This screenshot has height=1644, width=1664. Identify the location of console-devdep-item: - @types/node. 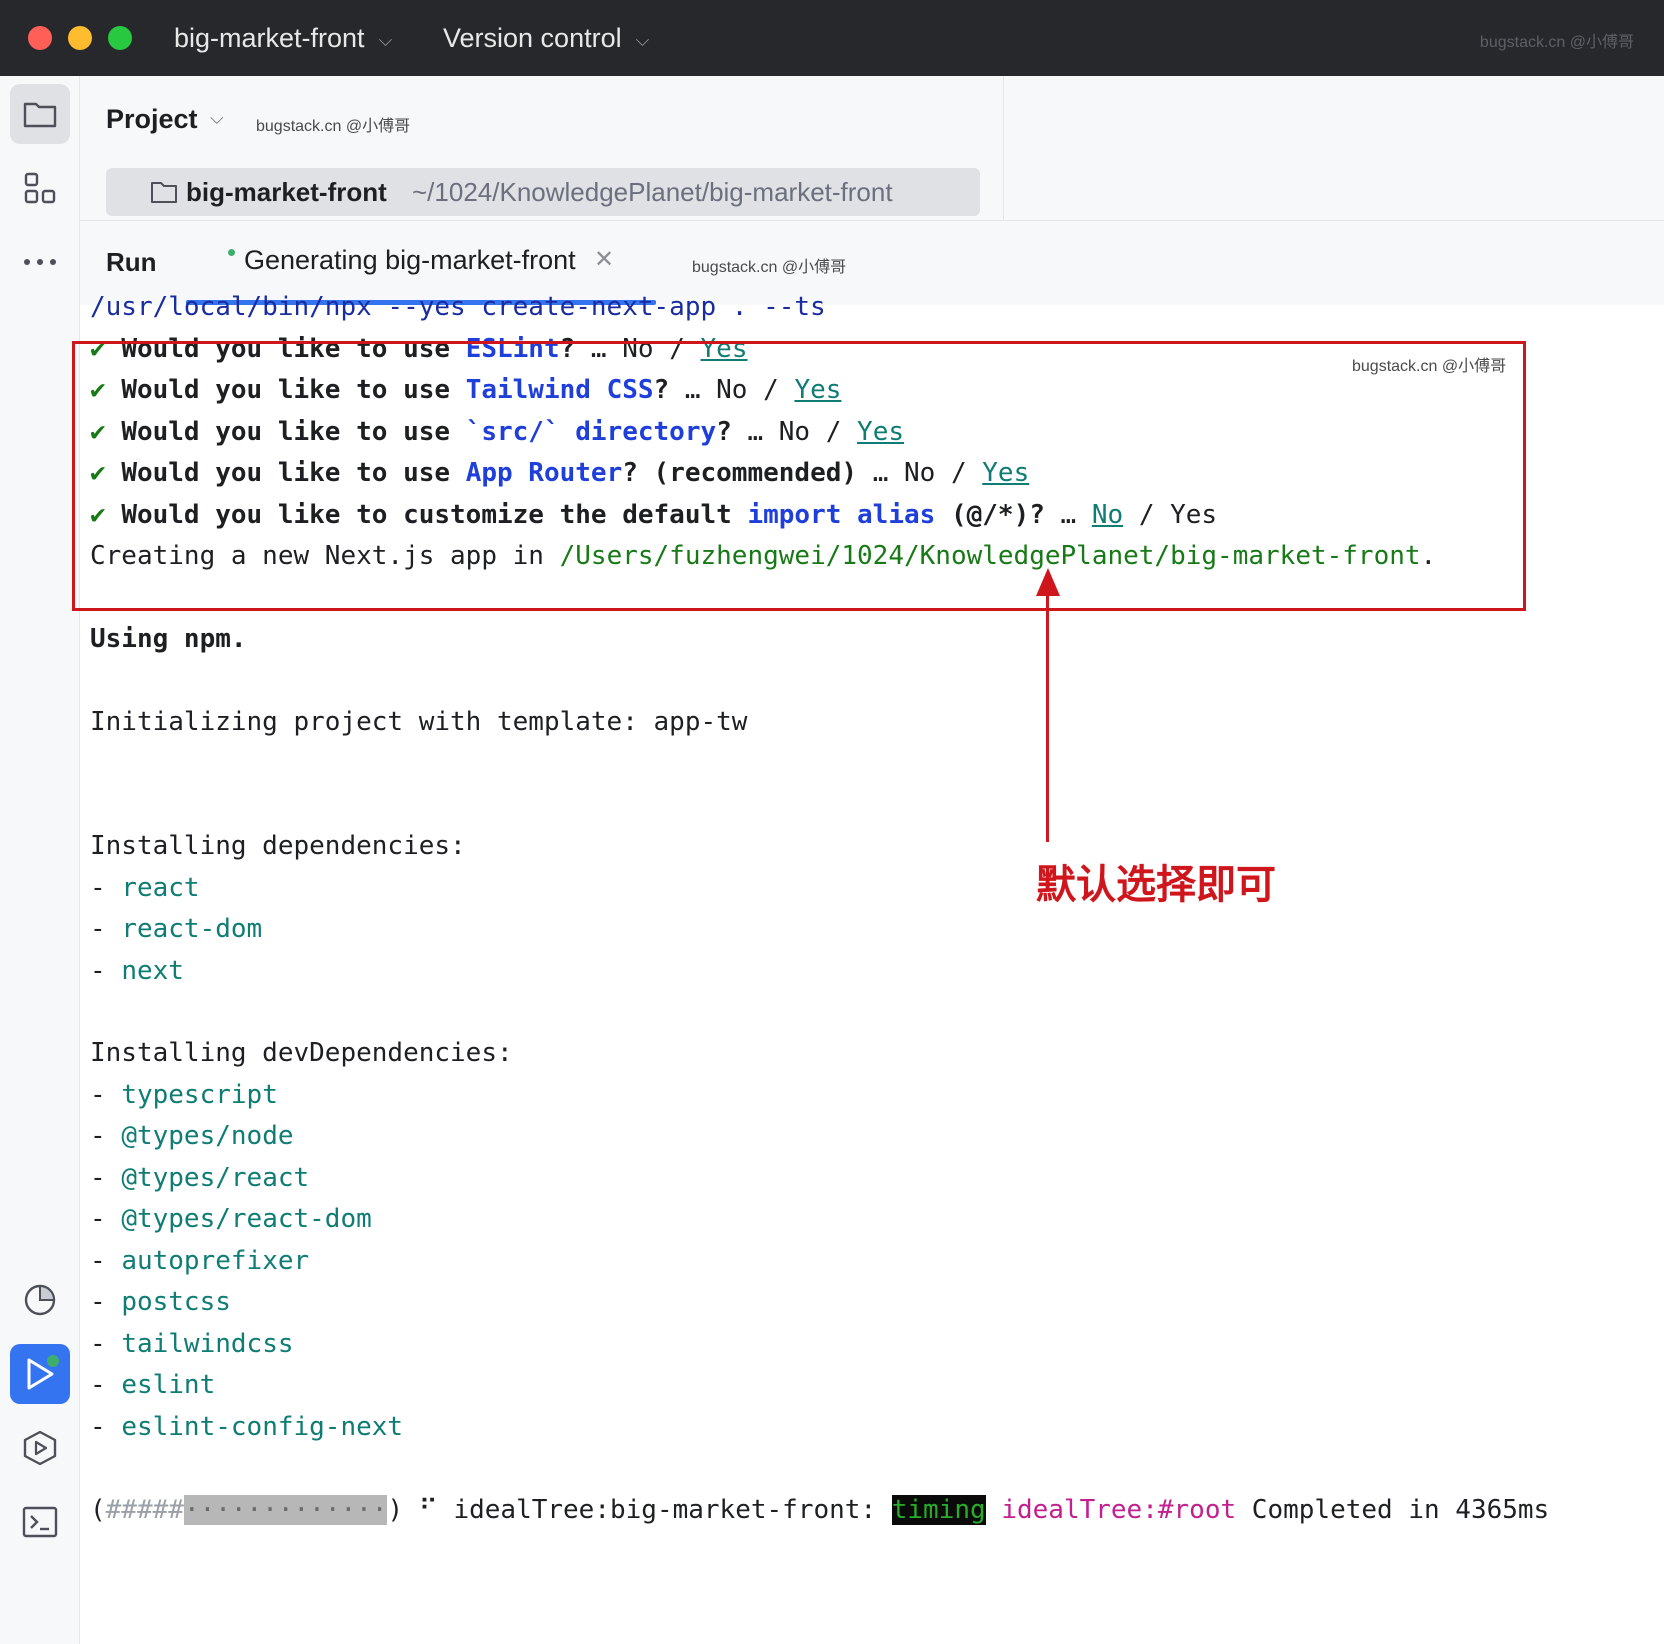
(192, 1136).